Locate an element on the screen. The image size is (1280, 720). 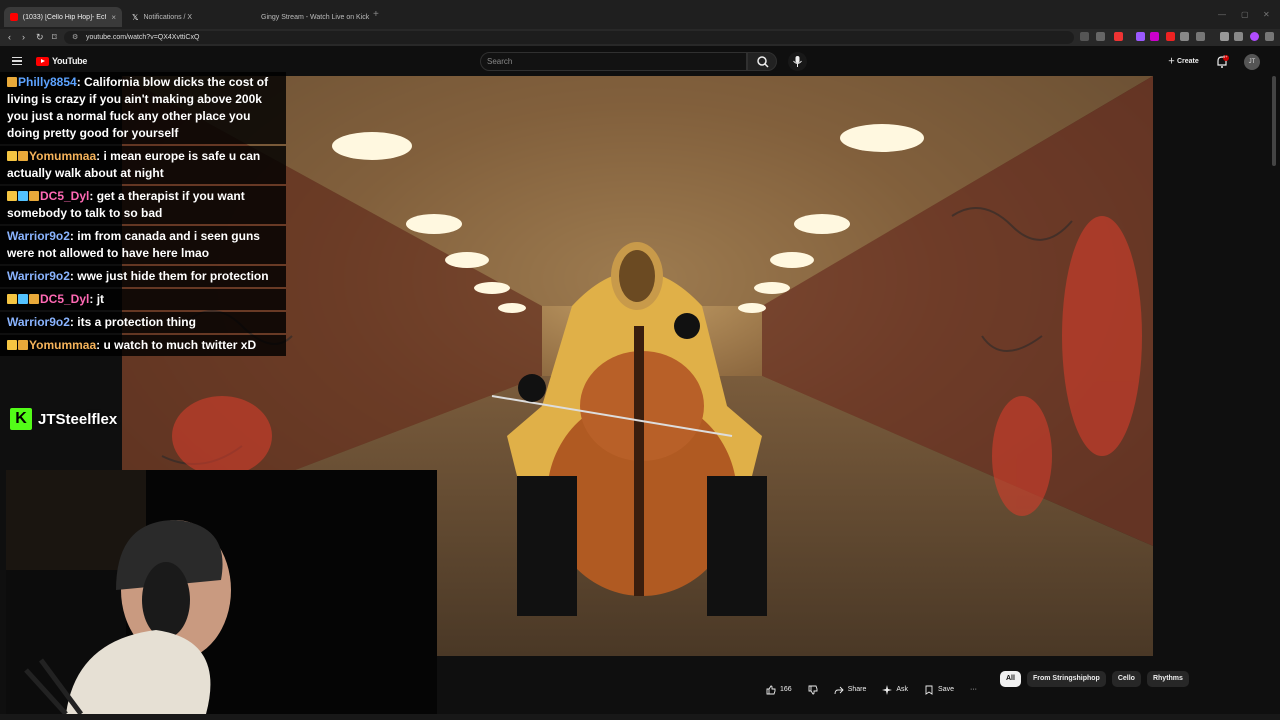
tab-title: Gingy Stream - Watch Live on Kick is located at coordinates (315, 17).